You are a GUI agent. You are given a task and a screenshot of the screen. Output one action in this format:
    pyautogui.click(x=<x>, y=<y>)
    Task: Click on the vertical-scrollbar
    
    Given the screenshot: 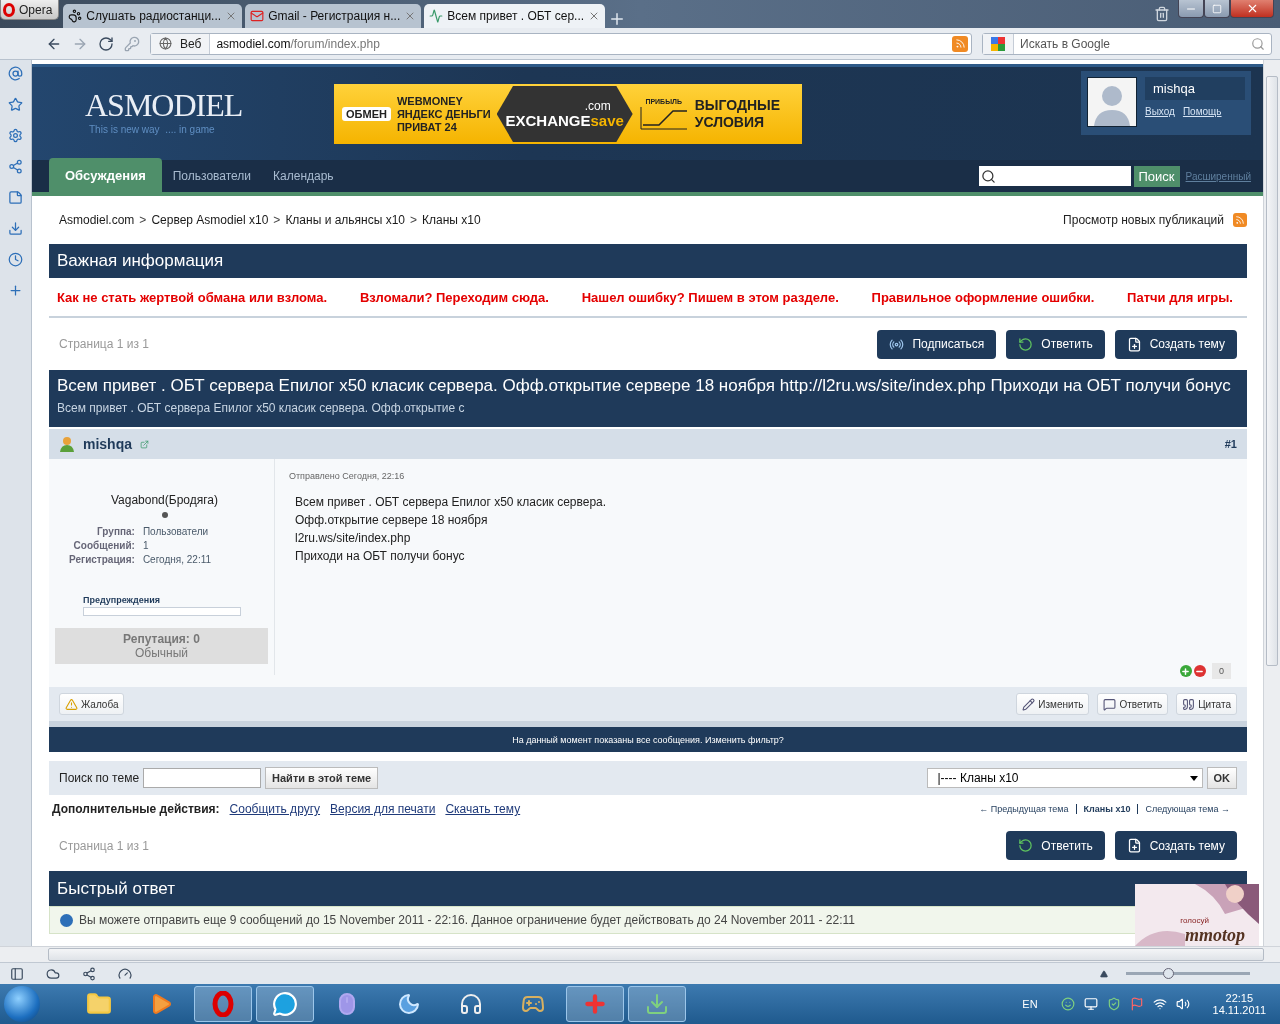 What is the action you would take?
    pyautogui.click(x=1271, y=503)
    